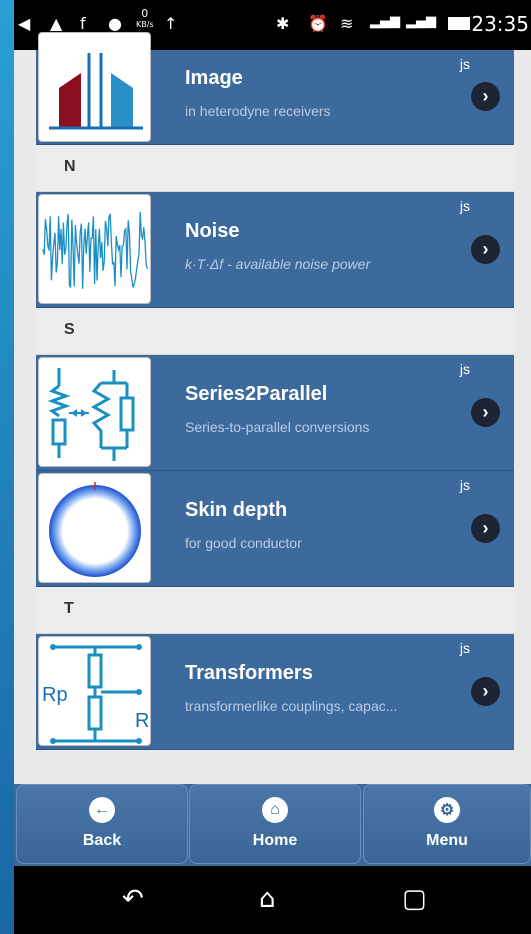  What do you see at coordinates (258, 111) in the screenshot?
I see `item-subtitle: in heterodyne receivers` at bounding box center [258, 111].